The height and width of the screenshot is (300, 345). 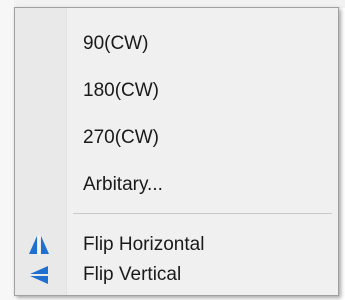 I want to click on flip-vertical-icon, so click(x=39, y=275).